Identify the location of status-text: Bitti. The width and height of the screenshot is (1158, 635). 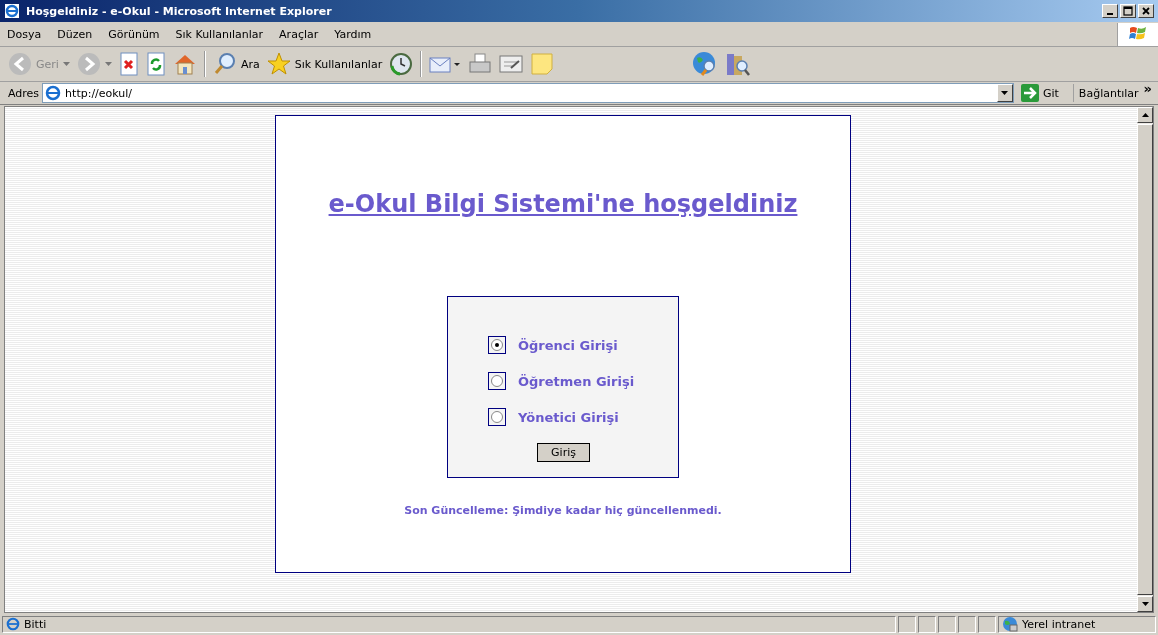
(35, 624).